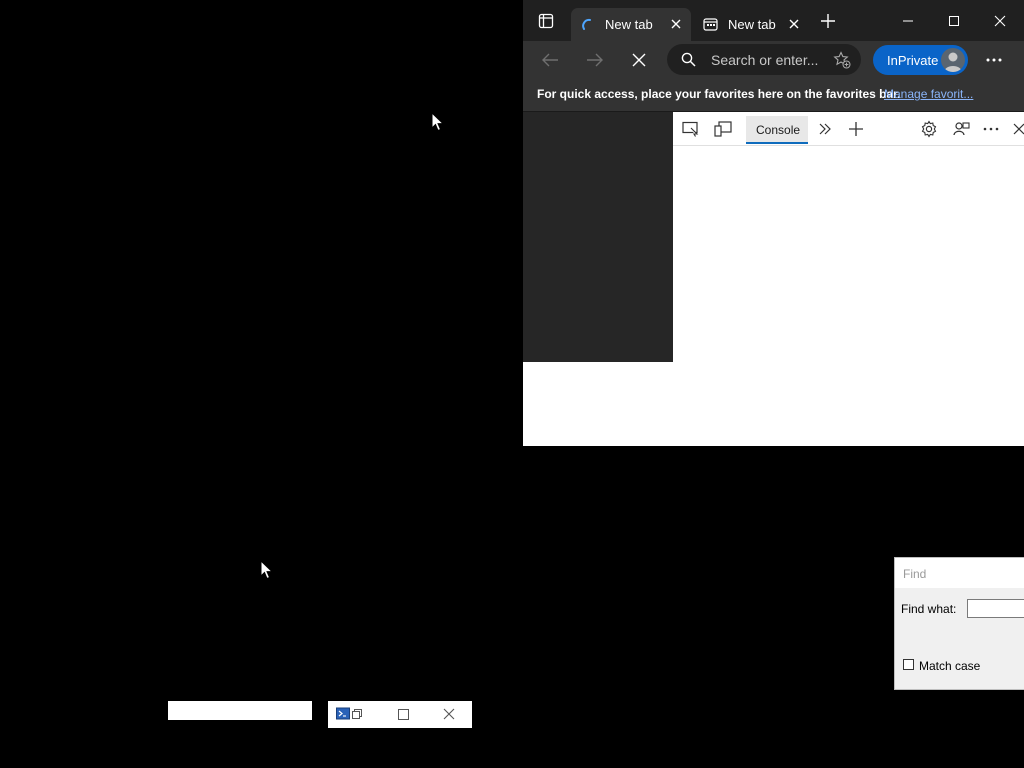 The height and width of the screenshot is (768, 1024). I want to click on blank-window-strip, so click(240, 710).